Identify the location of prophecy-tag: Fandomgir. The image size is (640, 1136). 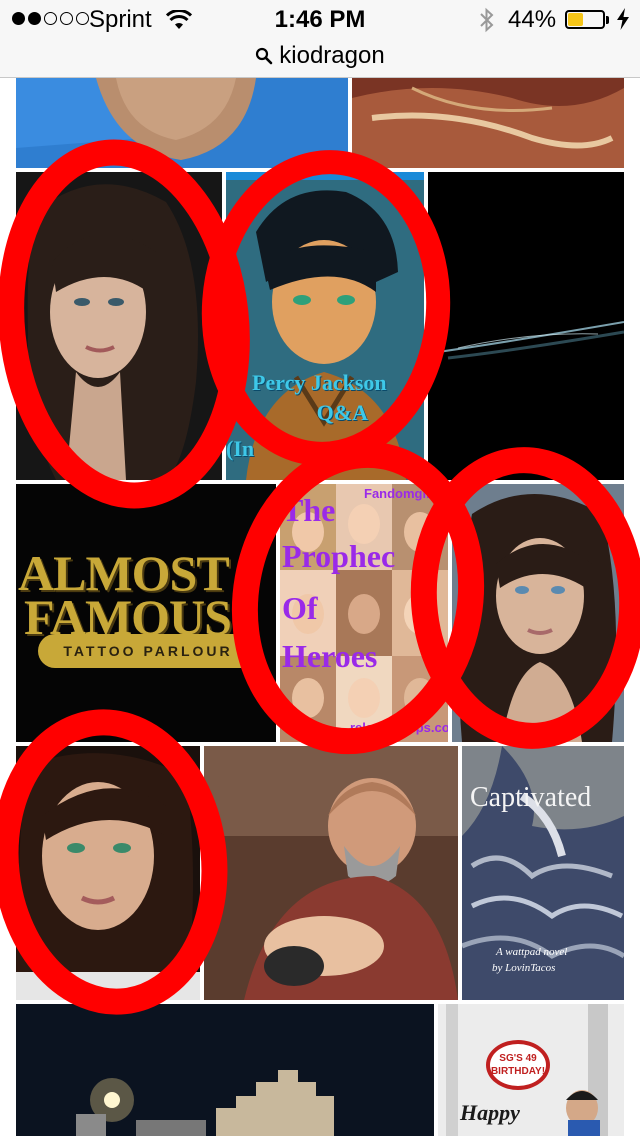
(398, 493).